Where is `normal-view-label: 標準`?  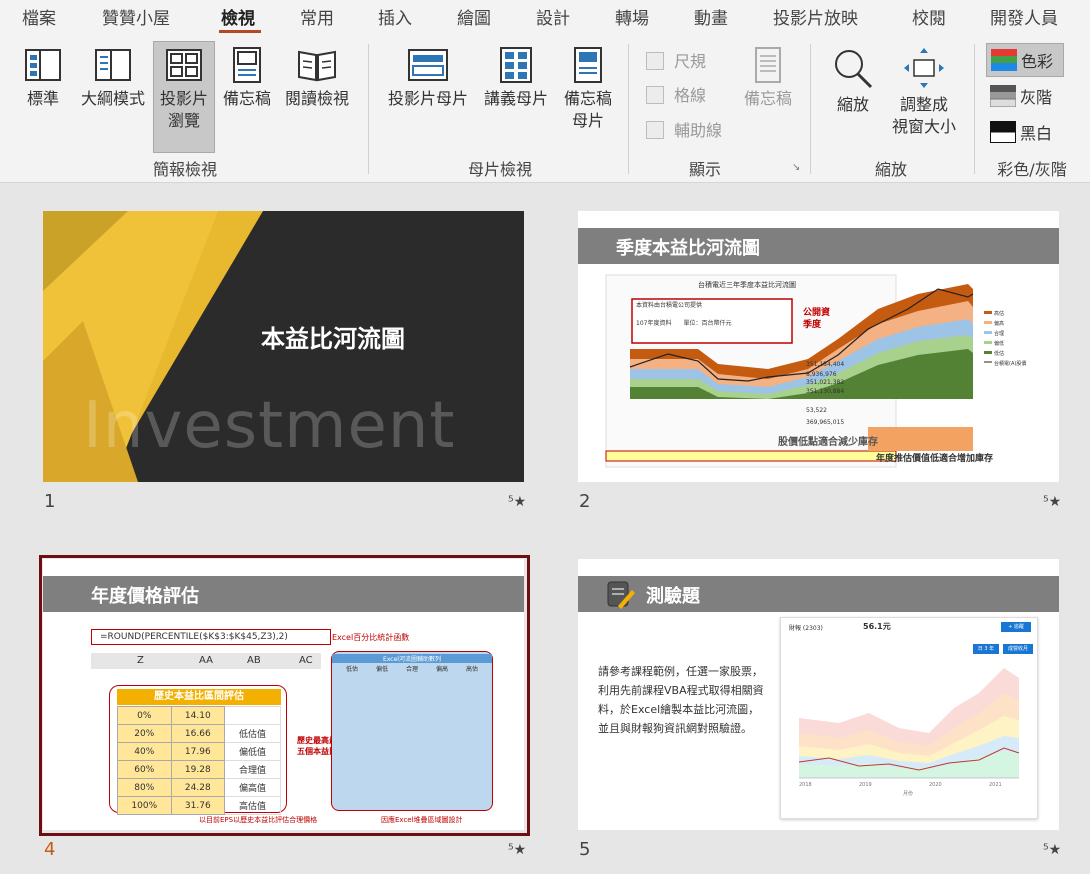 normal-view-label: 標準 is located at coordinates (42, 98).